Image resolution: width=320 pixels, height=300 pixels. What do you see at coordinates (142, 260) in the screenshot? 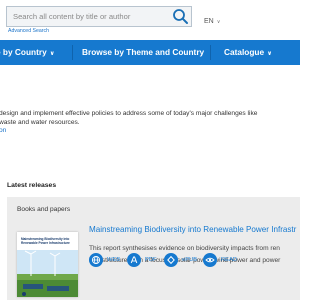
I see `action-pdf: PDF` at bounding box center [142, 260].